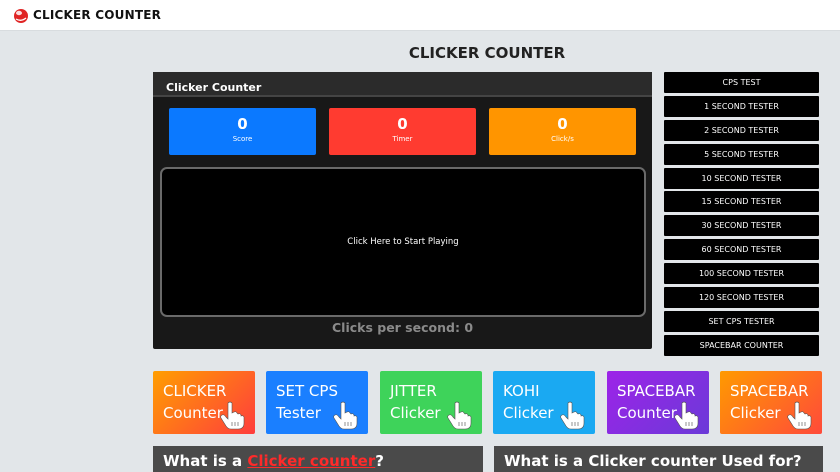 Image resolution: width=840 pixels, height=472 pixels. What do you see at coordinates (311, 461) in the screenshot?
I see `clicker-counter-link: Clicker counter` at bounding box center [311, 461].